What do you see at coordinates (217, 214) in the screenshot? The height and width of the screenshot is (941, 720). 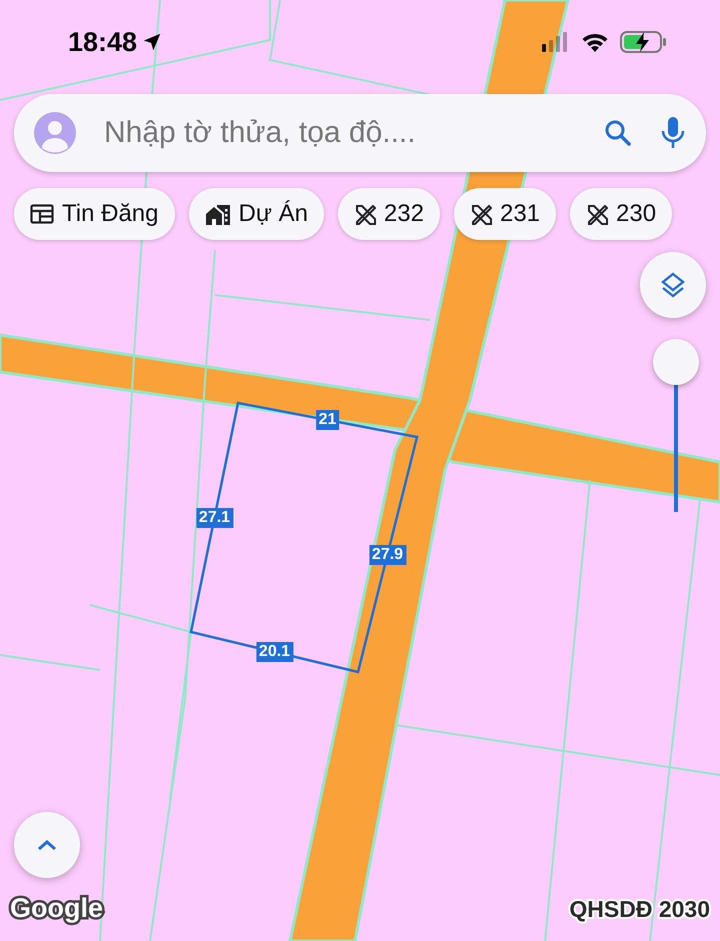 I see `buildings-icon` at bounding box center [217, 214].